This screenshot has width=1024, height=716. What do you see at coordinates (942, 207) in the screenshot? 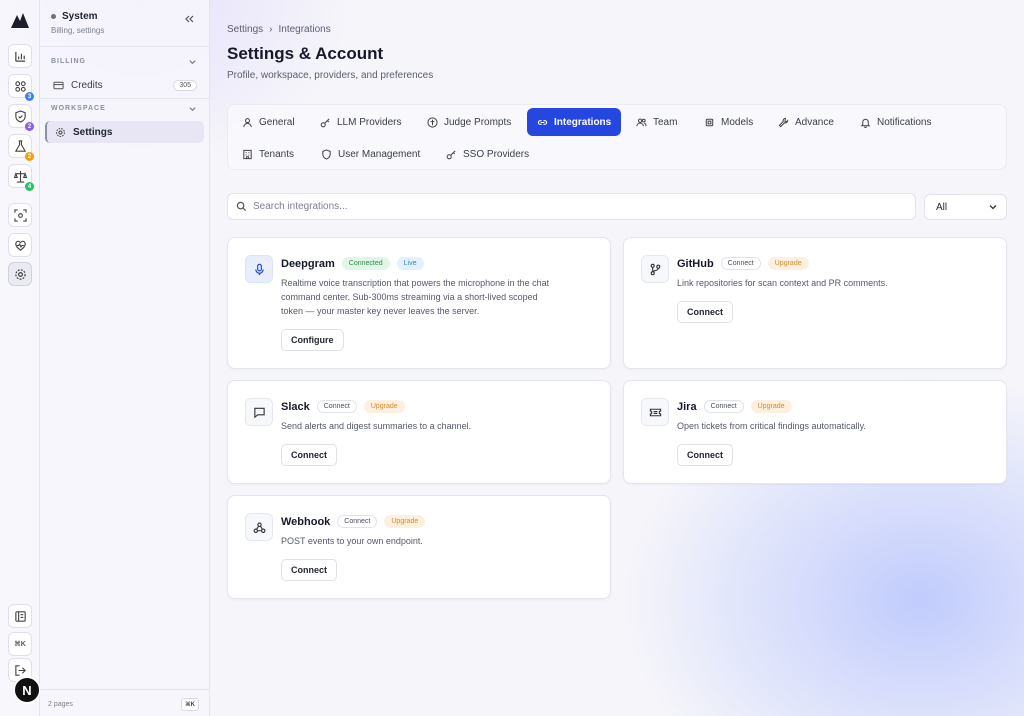
I see `filter-select-value: All` at bounding box center [942, 207].